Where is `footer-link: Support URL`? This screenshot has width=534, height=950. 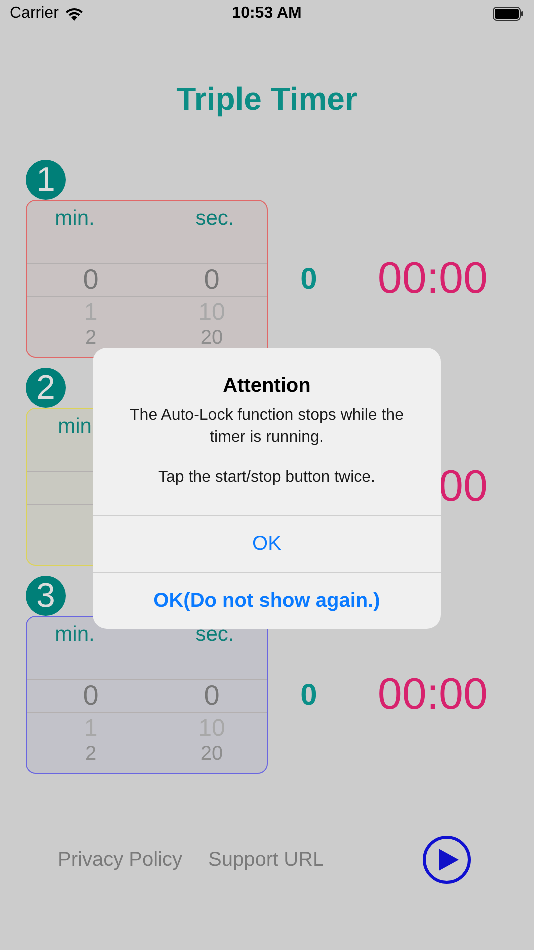
footer-link: Support URL is located at coordinates (266, 860).